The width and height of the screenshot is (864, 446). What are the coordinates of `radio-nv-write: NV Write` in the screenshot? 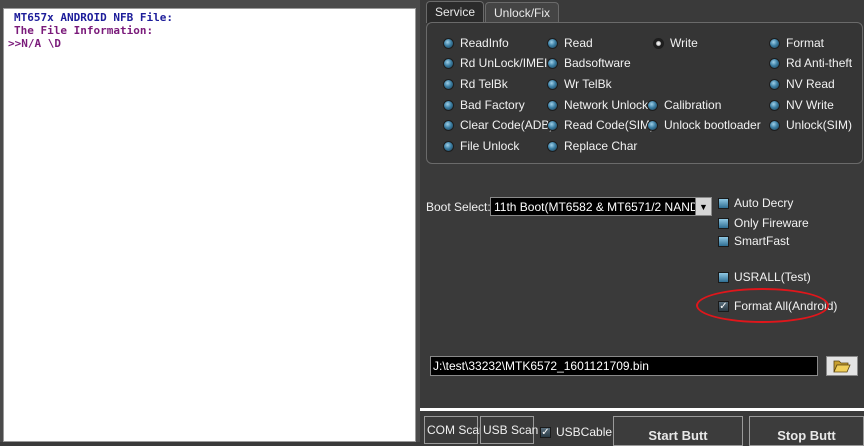 It's located at (801, 105).